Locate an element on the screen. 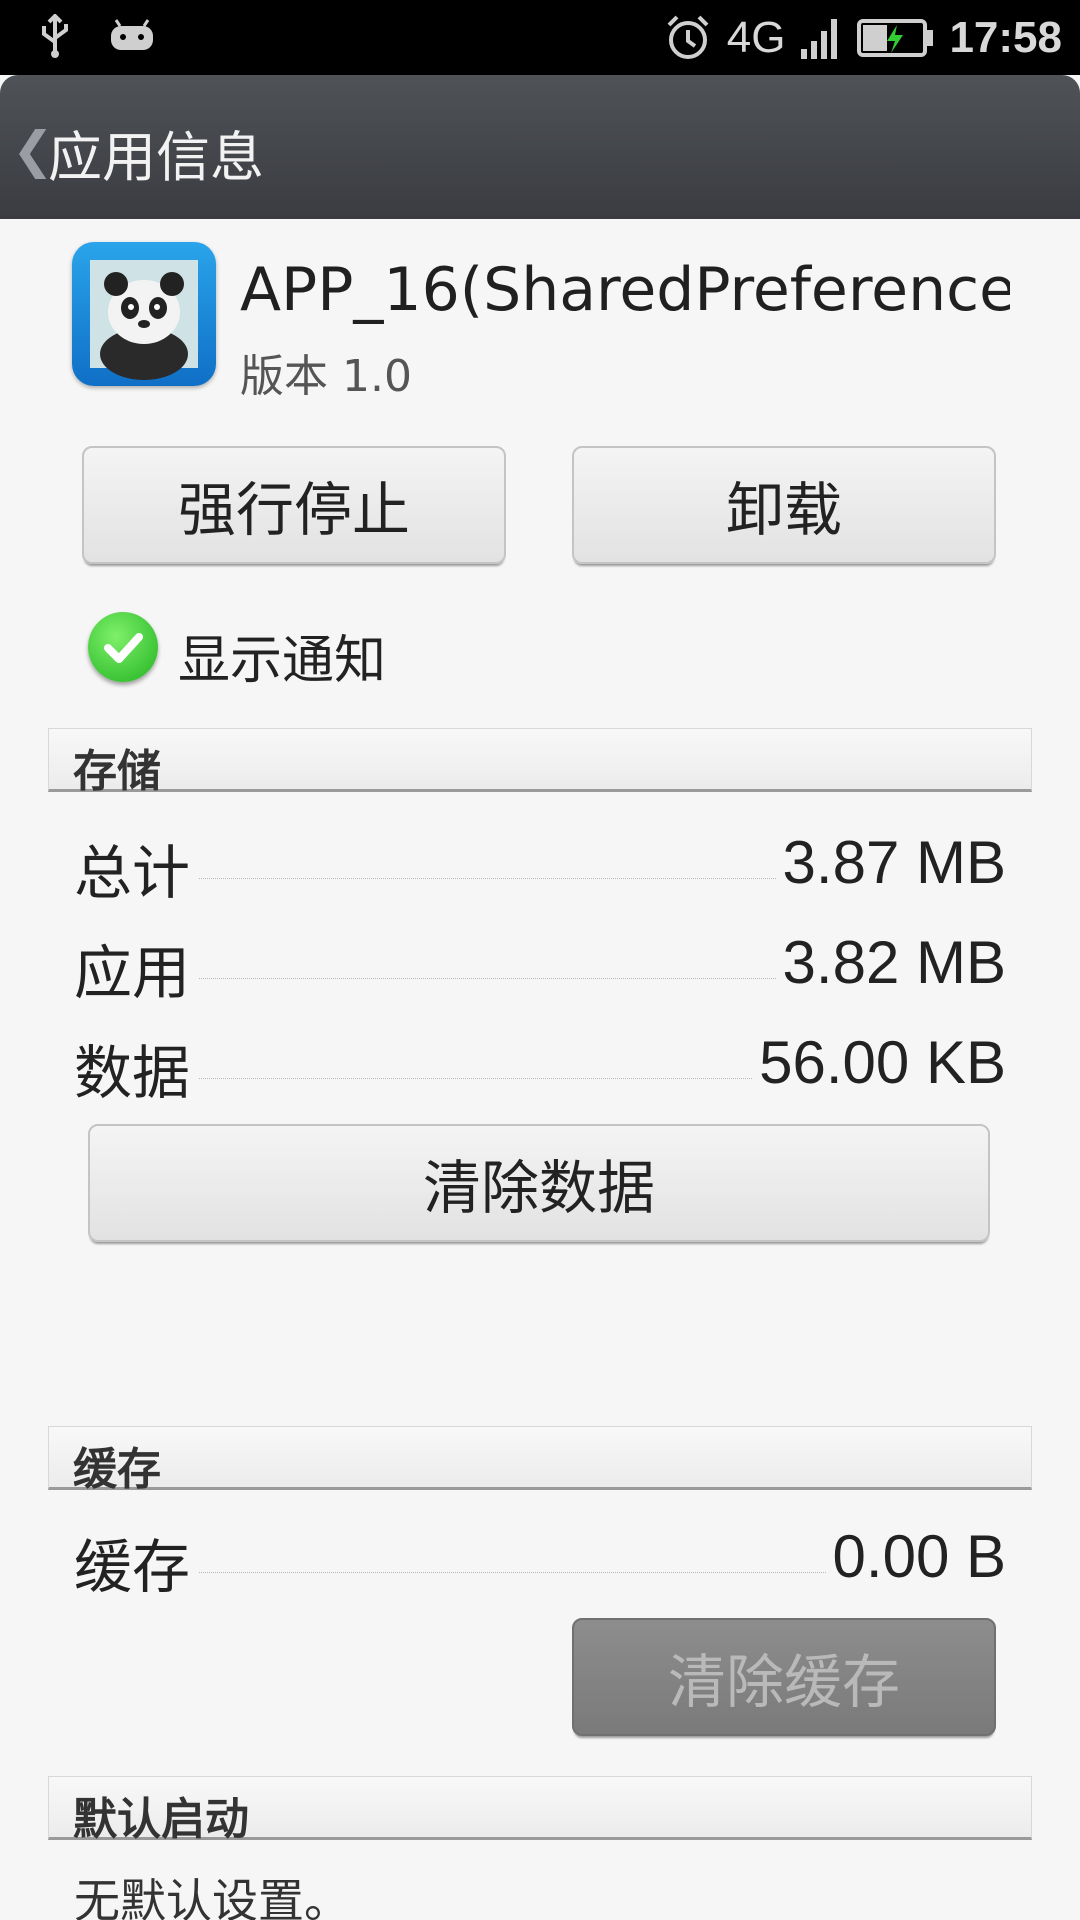  row-label: 数据 is located at coordinates (135, 1068).